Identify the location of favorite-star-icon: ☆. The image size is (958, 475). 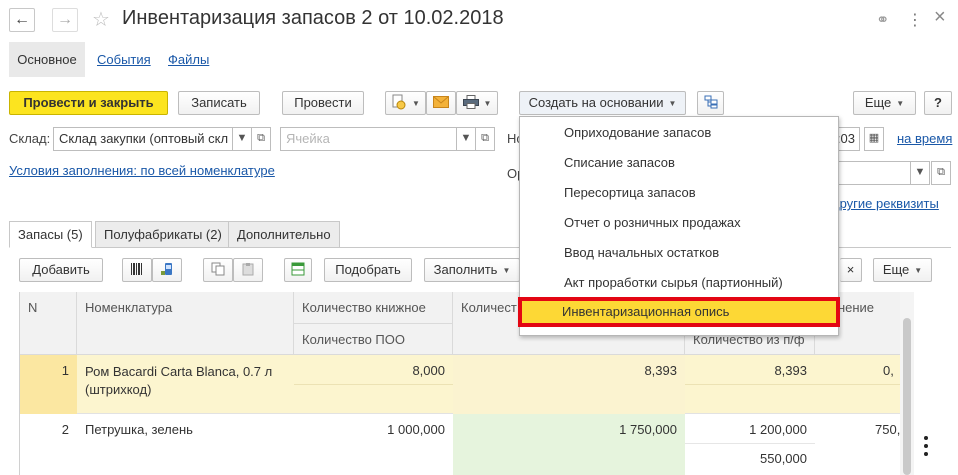
(101, 19).